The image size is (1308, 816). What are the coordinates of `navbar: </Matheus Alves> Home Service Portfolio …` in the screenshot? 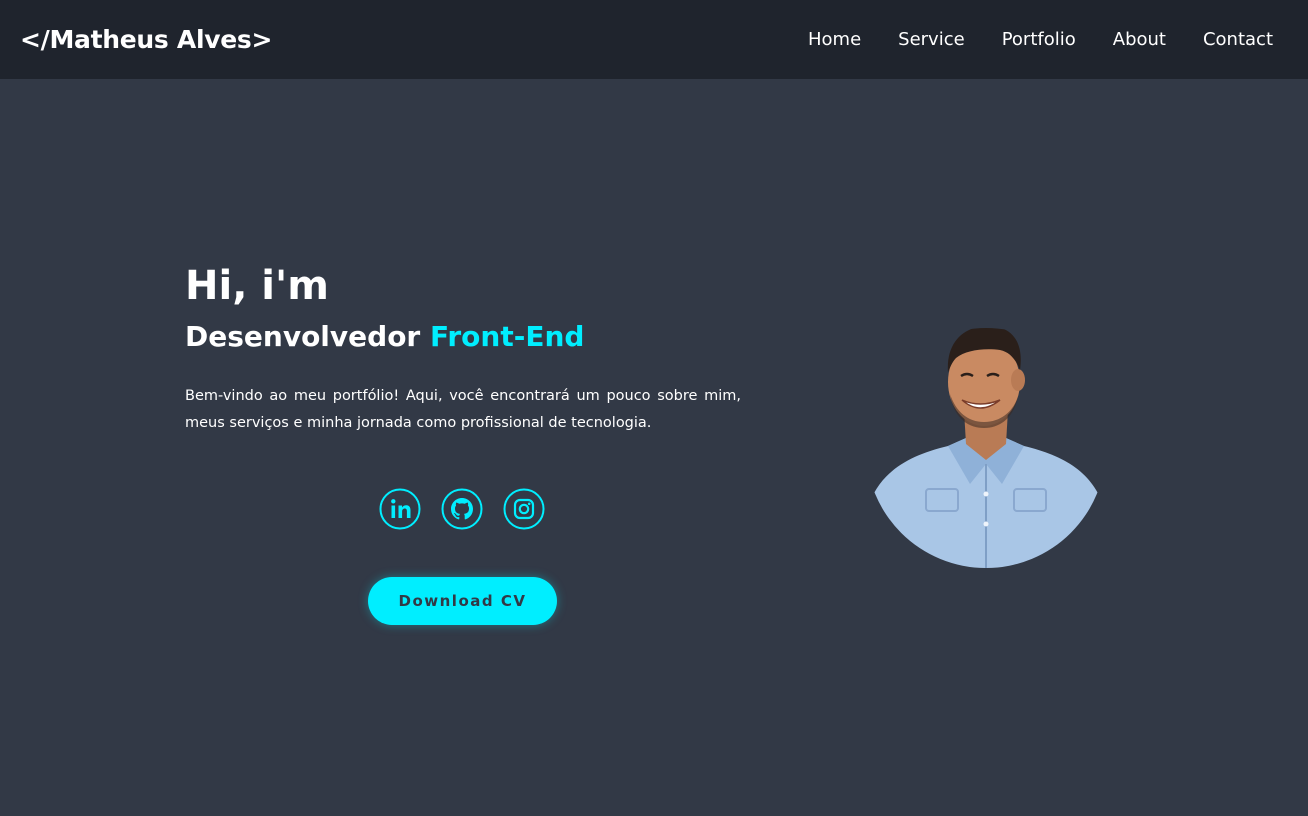 It's located at (654, 39).